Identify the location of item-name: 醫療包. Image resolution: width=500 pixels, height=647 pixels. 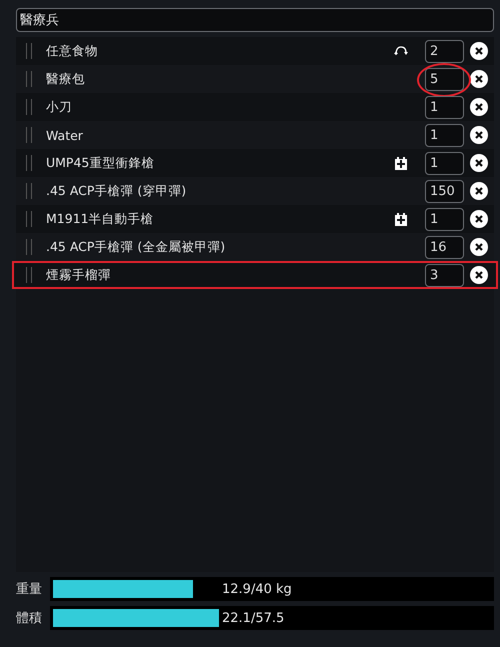
(66, 79).